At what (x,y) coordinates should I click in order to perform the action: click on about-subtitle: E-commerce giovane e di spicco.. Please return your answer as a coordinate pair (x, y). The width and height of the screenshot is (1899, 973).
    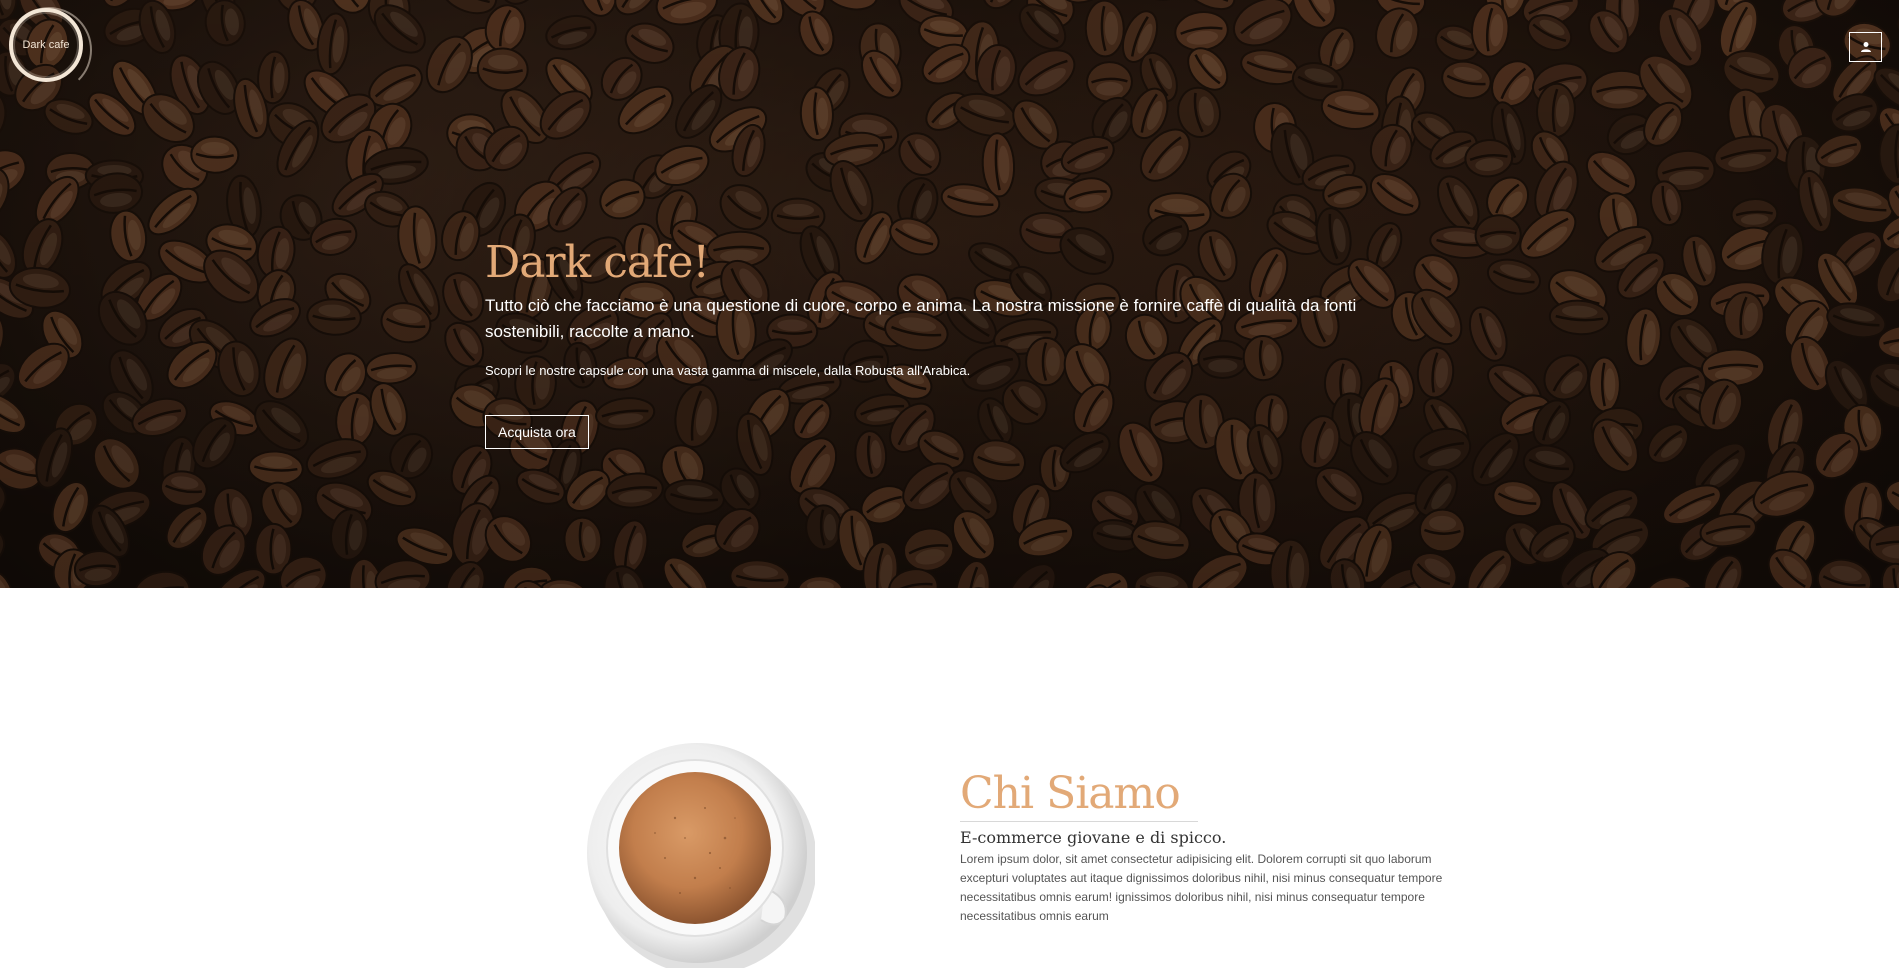
    Looking at the image, I should click on (1202, 837).